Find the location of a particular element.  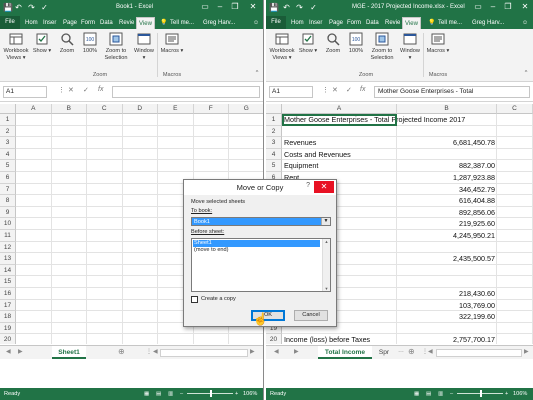

chevron-down-icon: ▼ is located at coordinates (325, 221).